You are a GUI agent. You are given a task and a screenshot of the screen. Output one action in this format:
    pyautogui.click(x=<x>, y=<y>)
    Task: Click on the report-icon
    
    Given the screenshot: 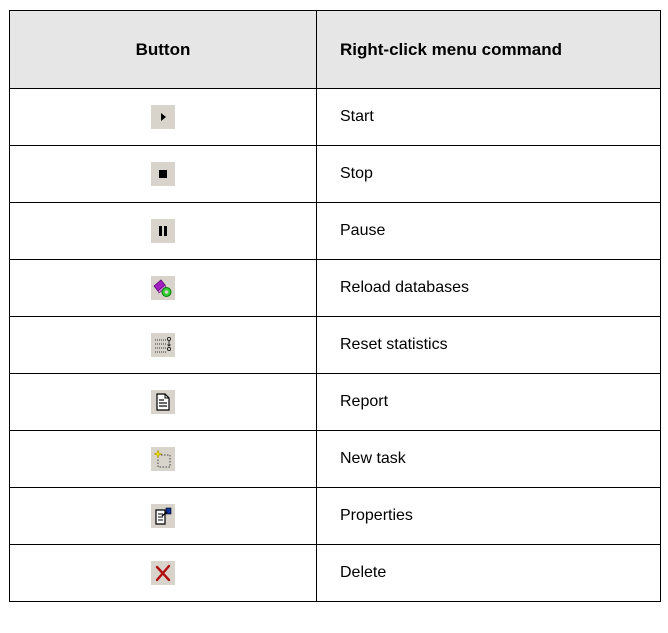 What is the action you would take?
    pyautogui.click(x=163, y=402)
    